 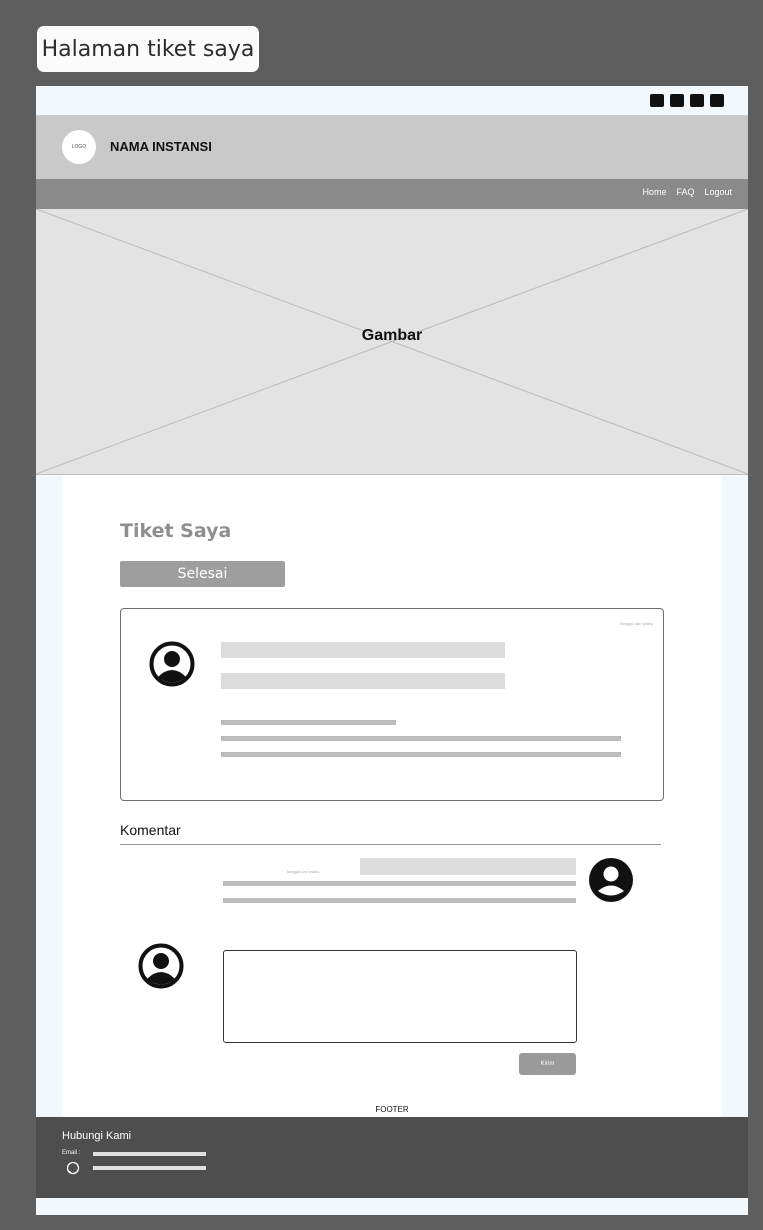 I want to click on contact-title: Hubungi Kami, so click(x=97, y=1136).